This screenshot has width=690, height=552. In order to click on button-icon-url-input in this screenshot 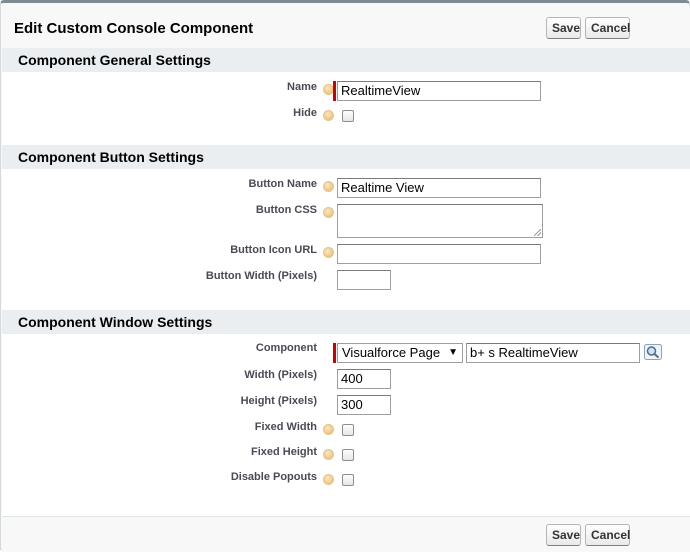, I will do `click(439, 254)`.